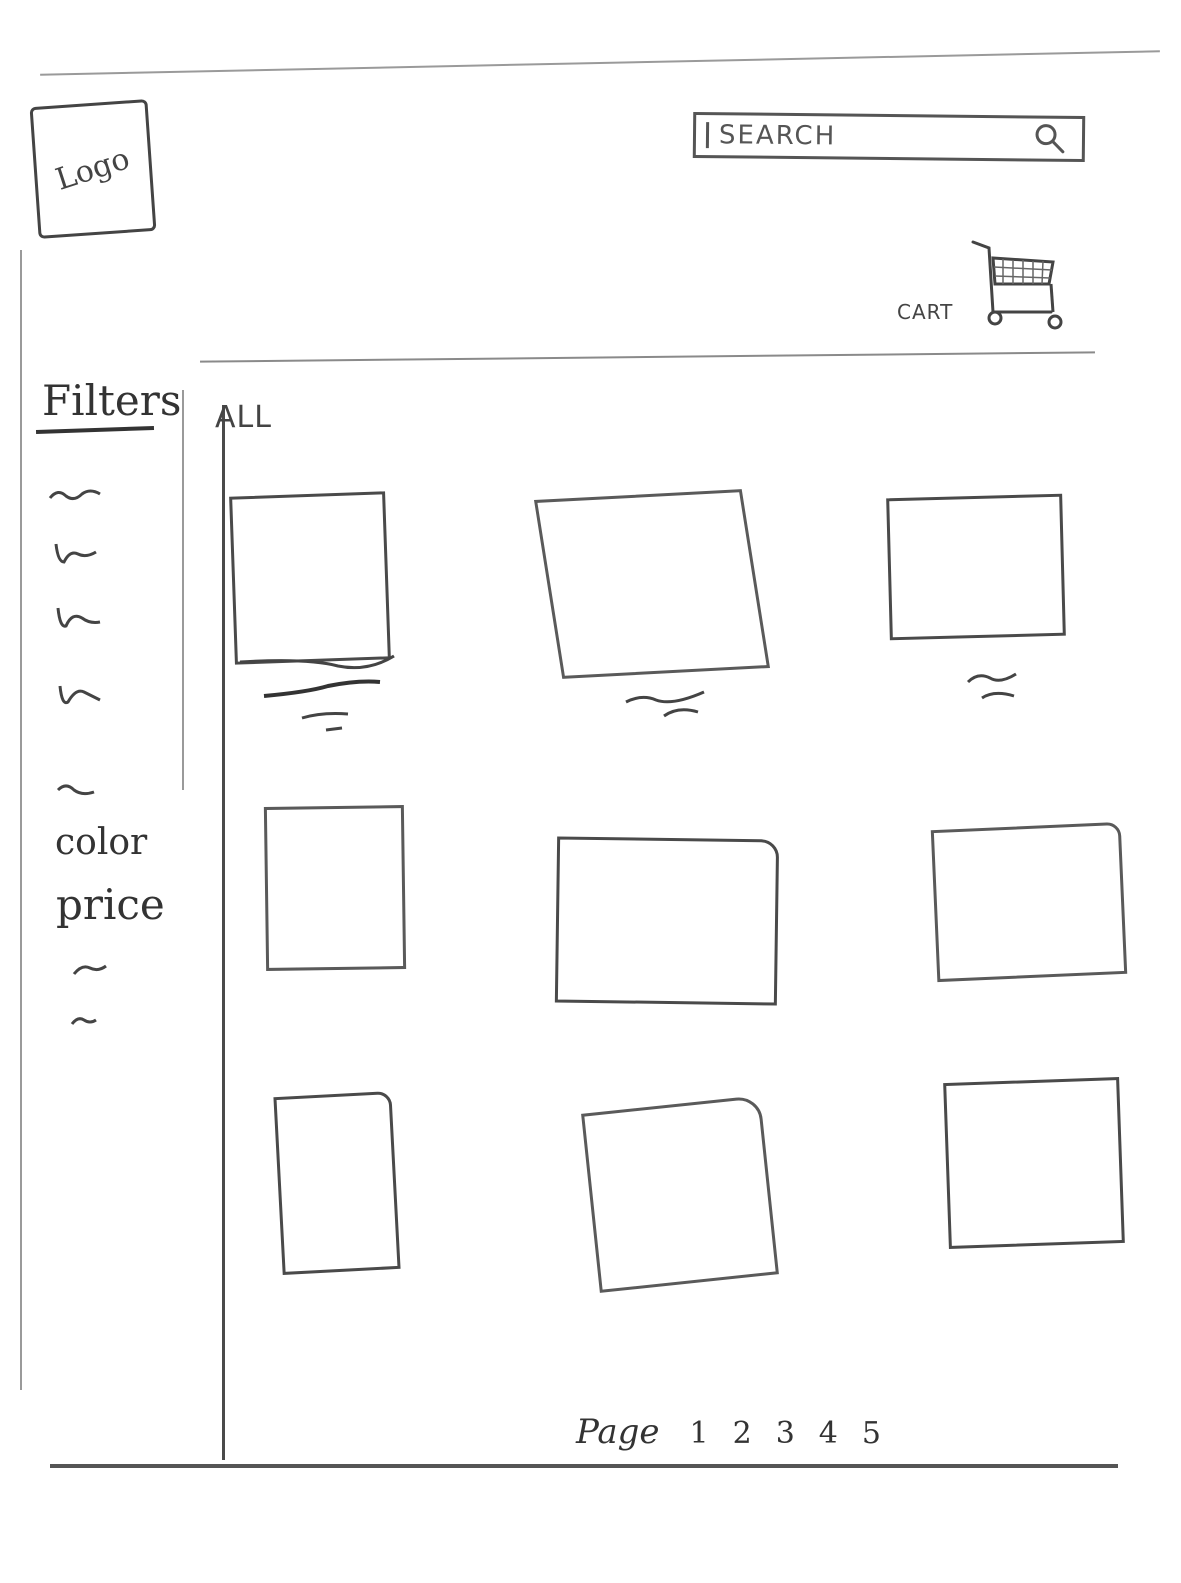 The image size is (1181, 1583). I want to click on page-5-link: 5, so click(871, 1433).